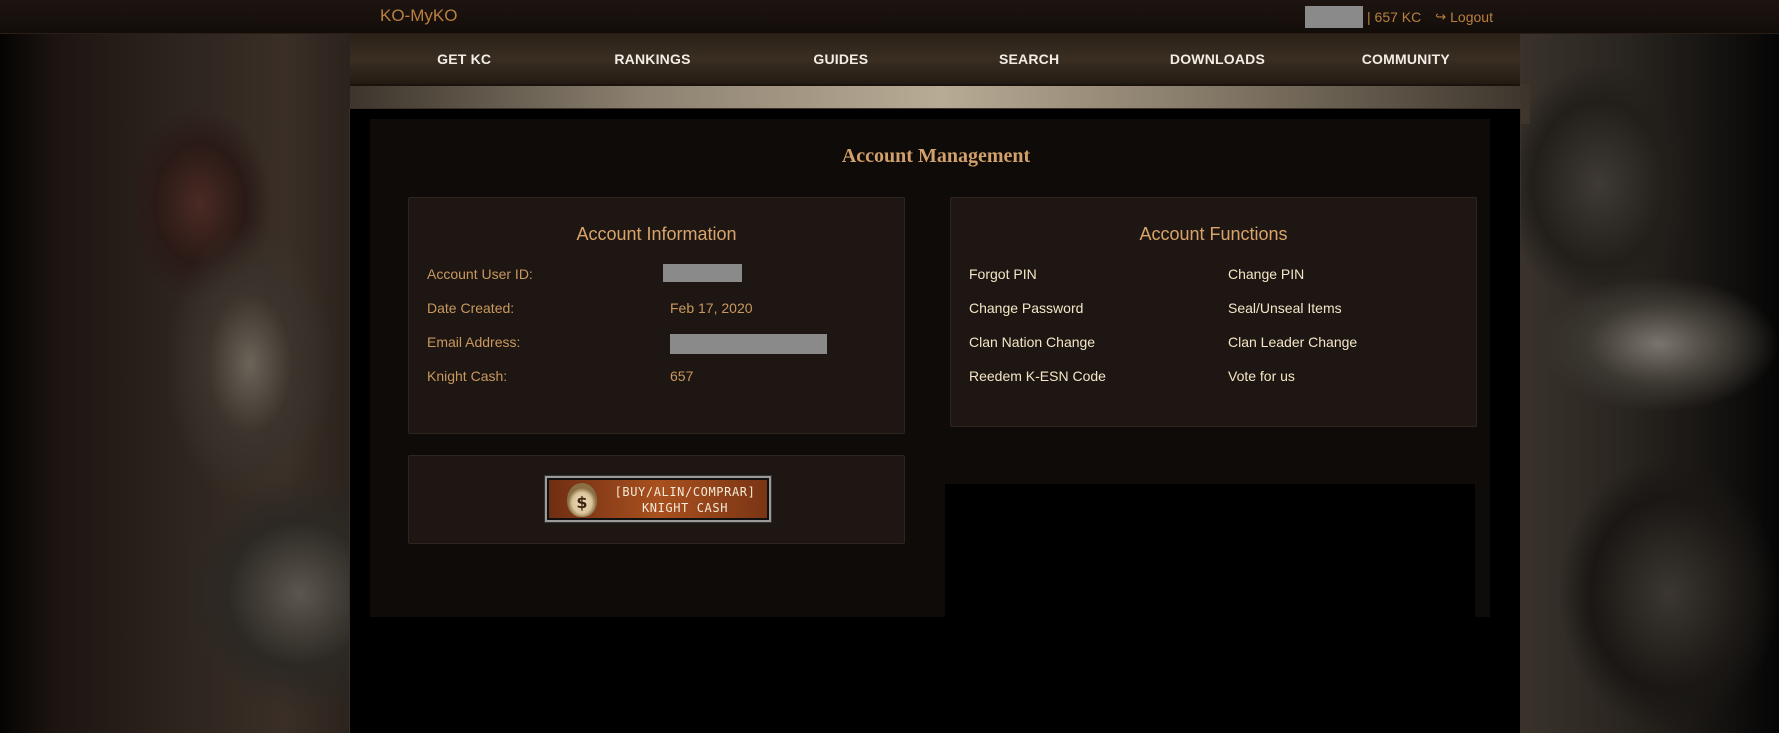 The height and width of the screenshot is (733, 1779). Describe the element at coordinates (467, 376) in the screenshot. I see `knight-cash-label: Knight Cash:` at that location.